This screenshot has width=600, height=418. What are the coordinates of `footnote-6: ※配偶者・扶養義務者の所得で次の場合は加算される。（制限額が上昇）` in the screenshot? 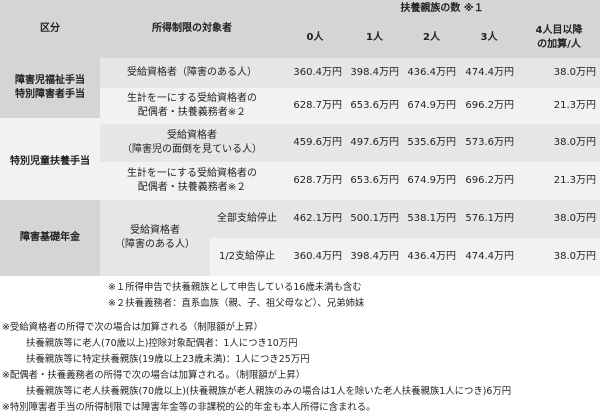 It's located at (154, 375).